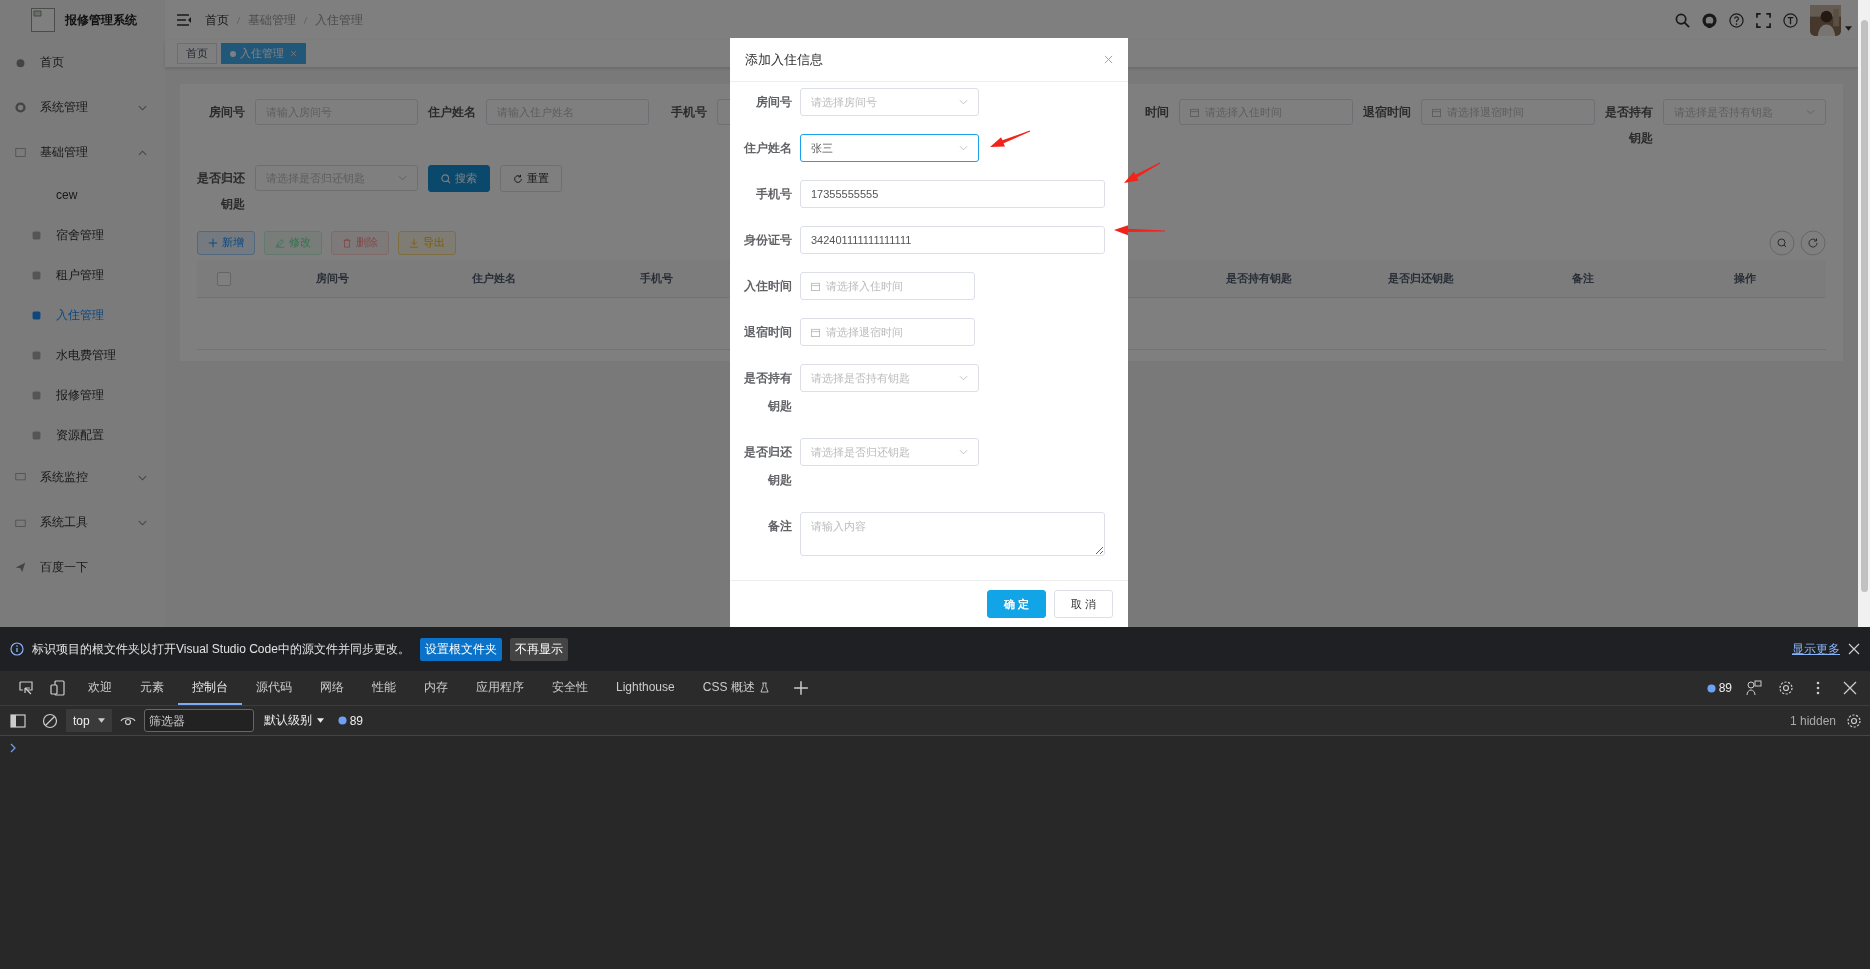  Describe the element at coordinates (221, 649) in the screenshot. I see `info-message: 标识项目的根文件夹以打开Visual Studio Code中的源文件并同步更改。` at that location.